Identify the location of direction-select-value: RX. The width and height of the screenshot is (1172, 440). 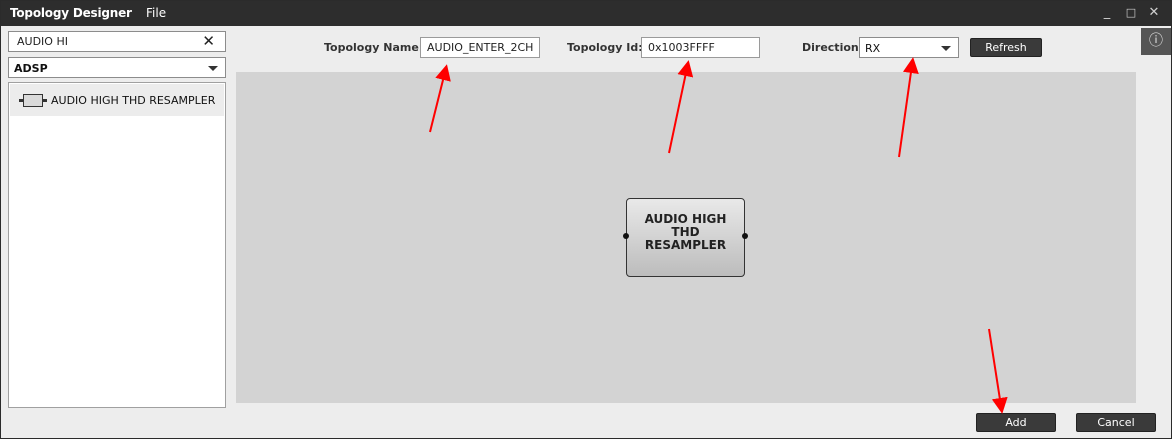
(873, 48).